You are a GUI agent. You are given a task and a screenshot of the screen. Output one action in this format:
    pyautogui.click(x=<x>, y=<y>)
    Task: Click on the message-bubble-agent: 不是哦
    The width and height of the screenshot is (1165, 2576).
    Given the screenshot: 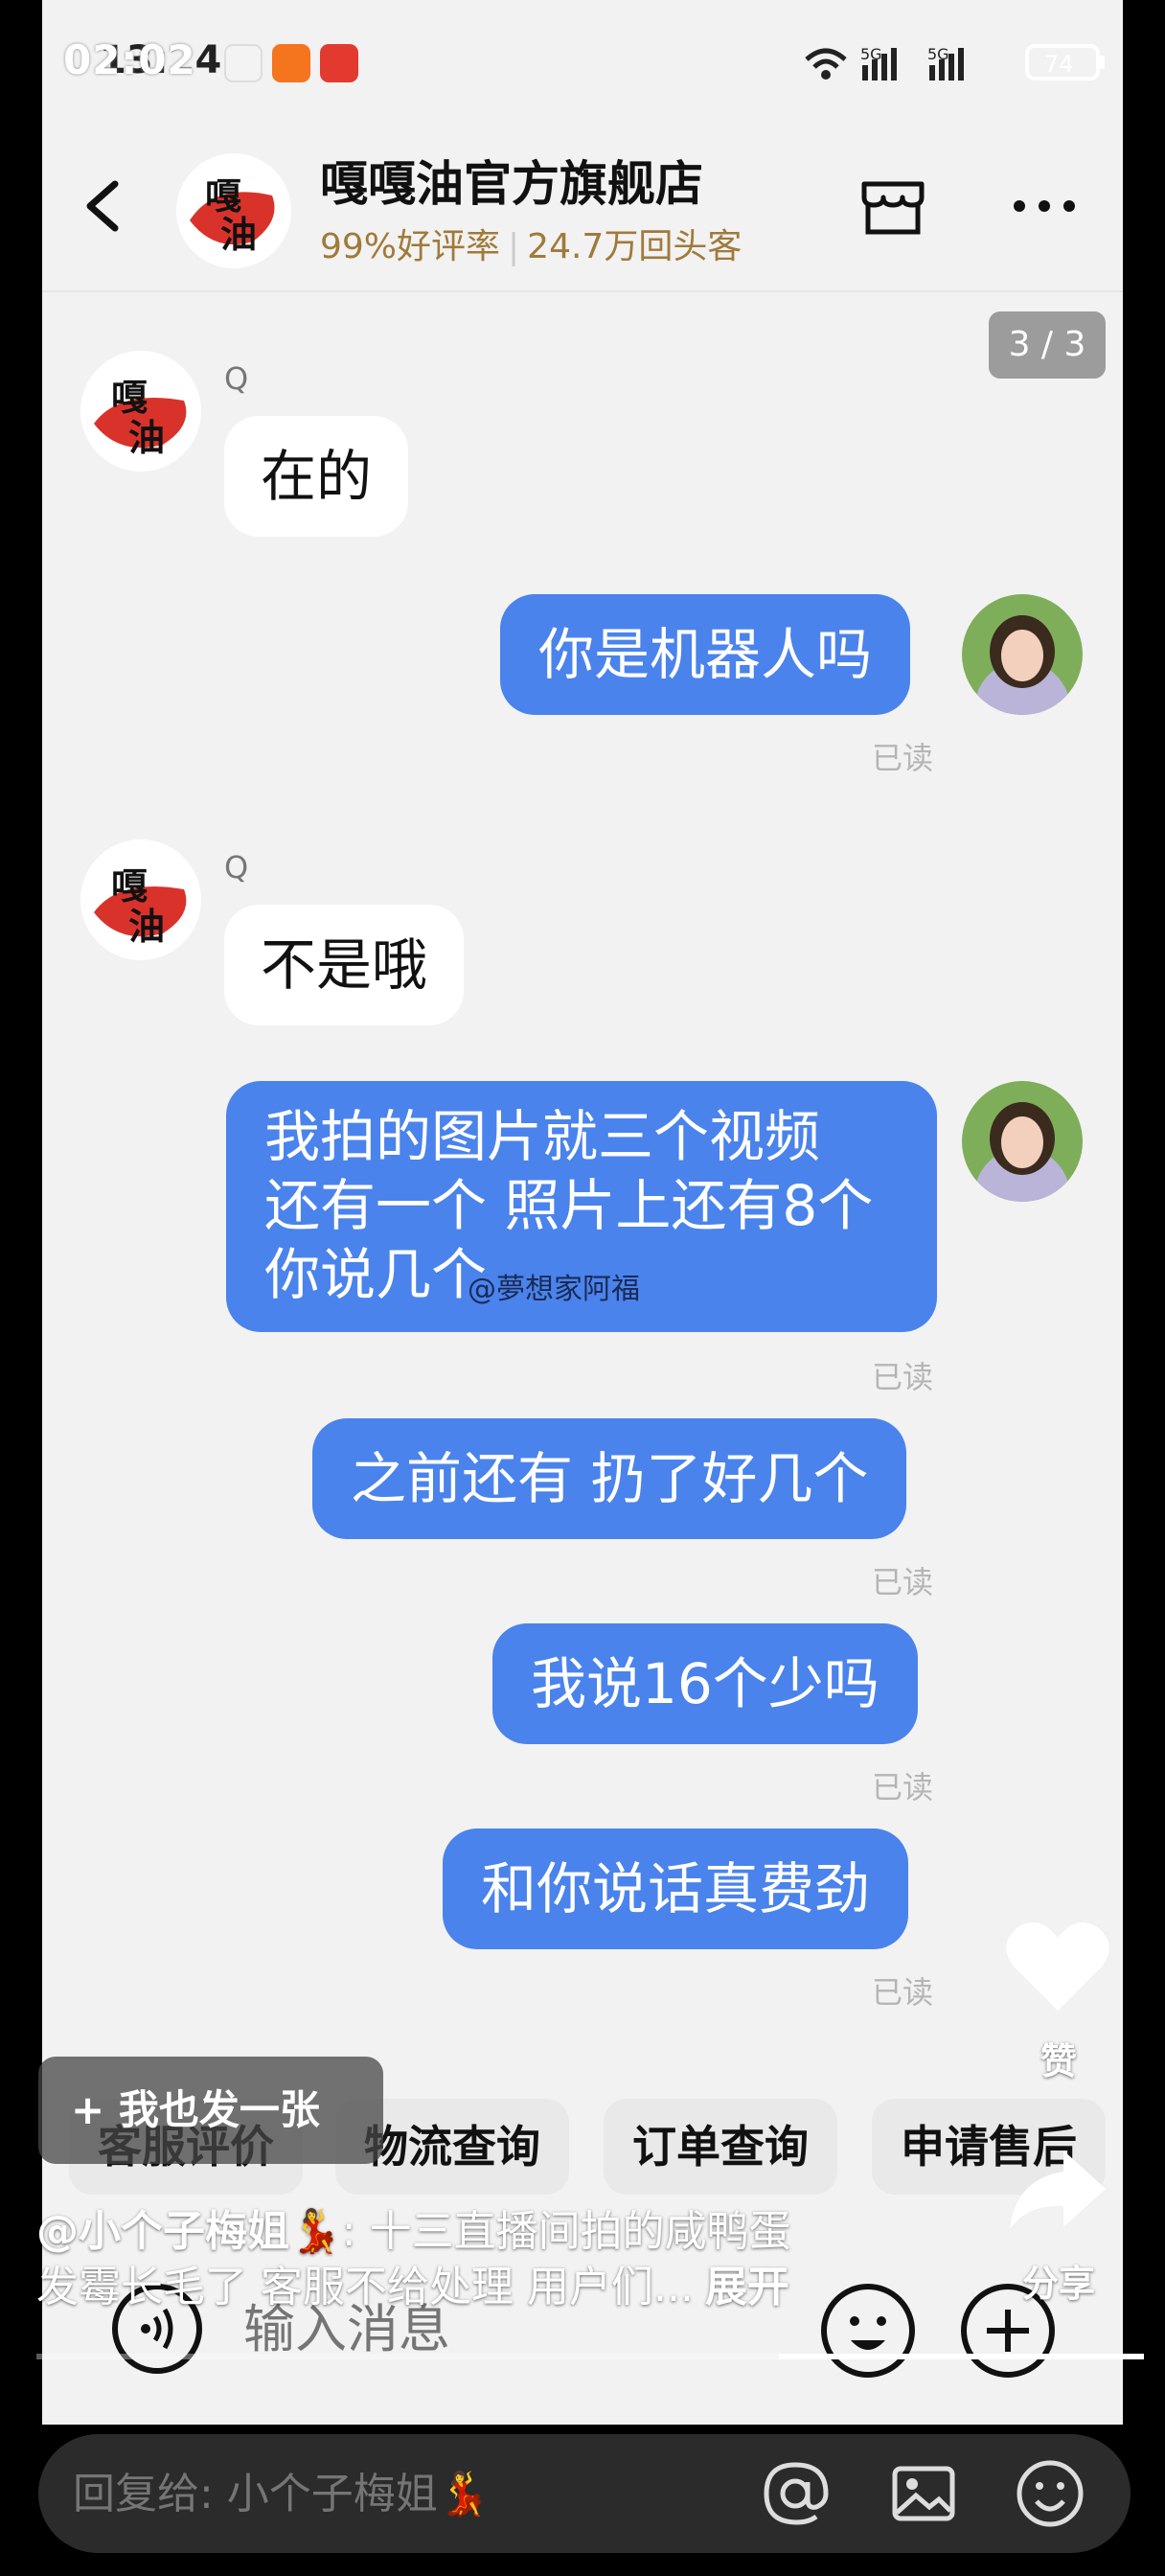 What is the action you would take?
    pyautogui.click(x=345, y=965)
    